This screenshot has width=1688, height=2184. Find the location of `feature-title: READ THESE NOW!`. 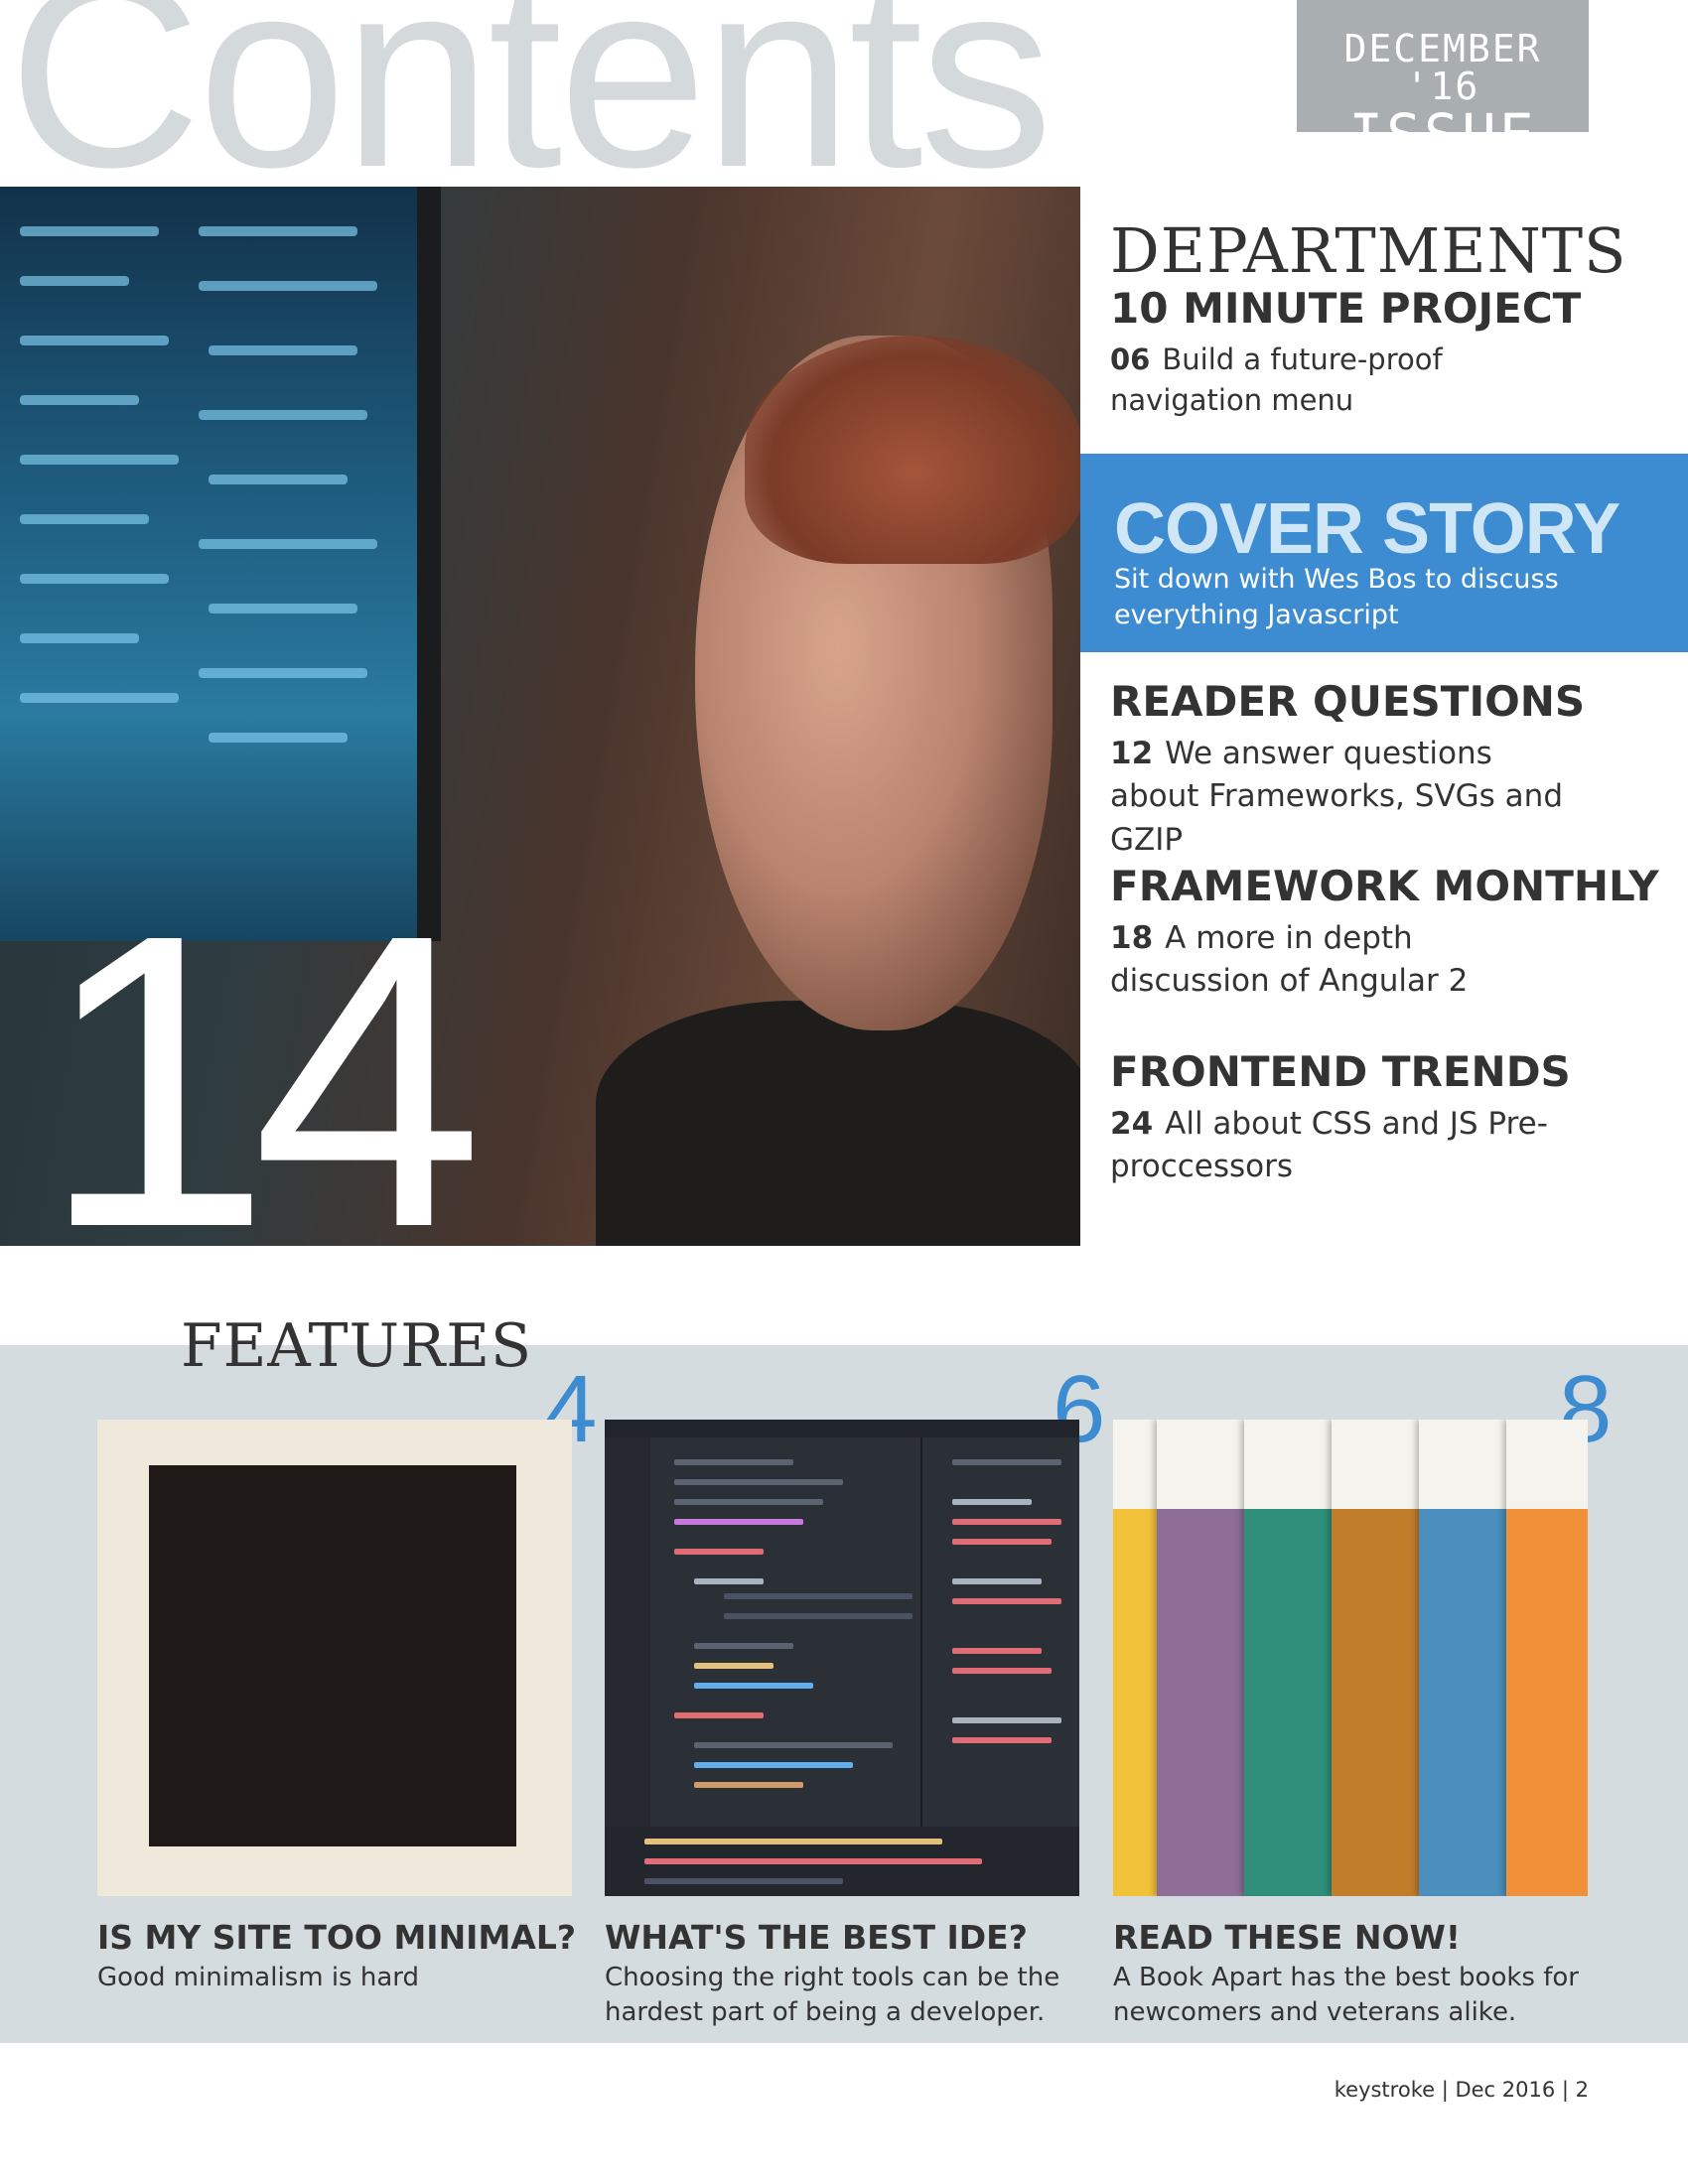

feature-title: READ THESE NOW! is located at coordinates (1287, 1937).